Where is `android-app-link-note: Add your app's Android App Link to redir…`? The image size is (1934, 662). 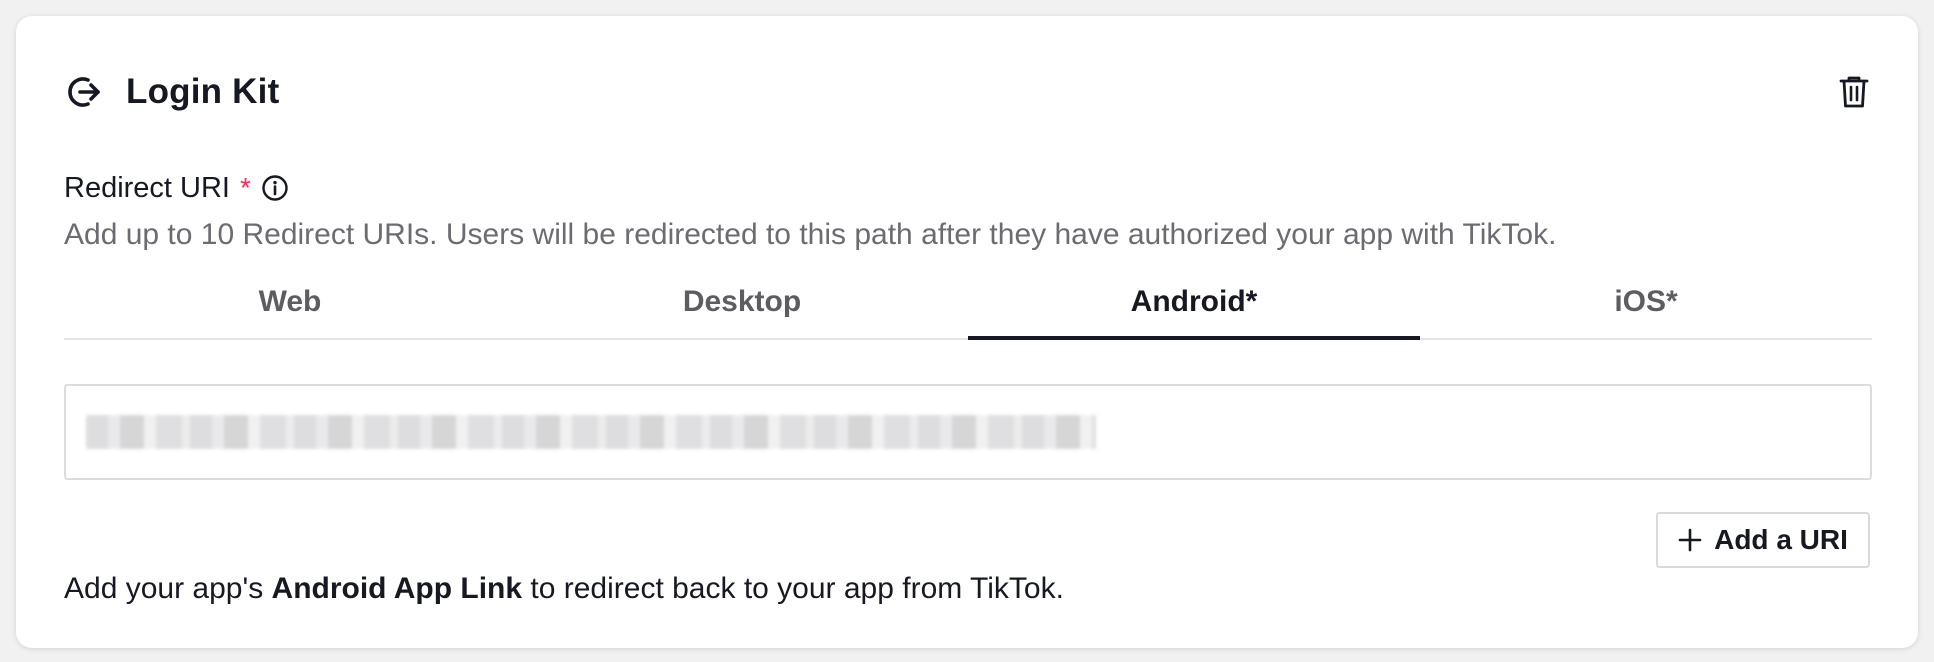
android-app-link-note: Add your app's Android App Link to redir… is located at coordinates (564, 589).